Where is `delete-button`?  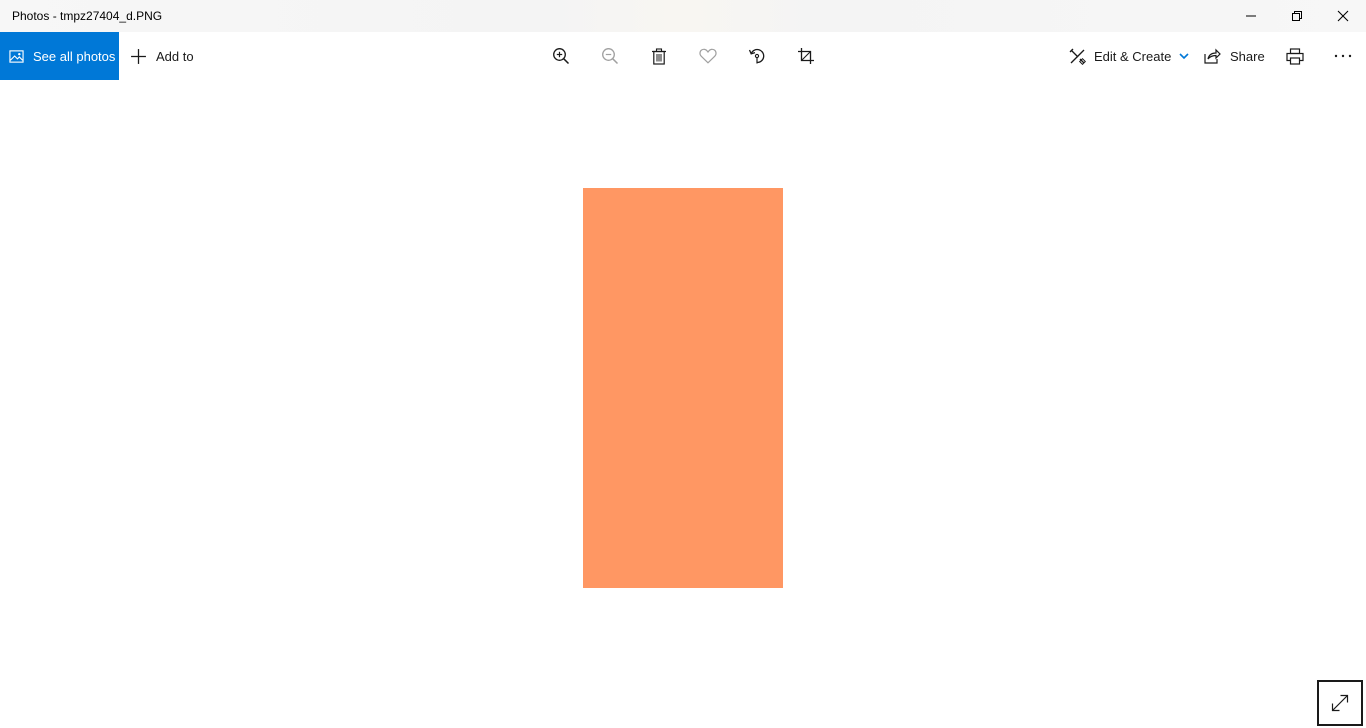 delete-button is located at coordinates (659, 56).